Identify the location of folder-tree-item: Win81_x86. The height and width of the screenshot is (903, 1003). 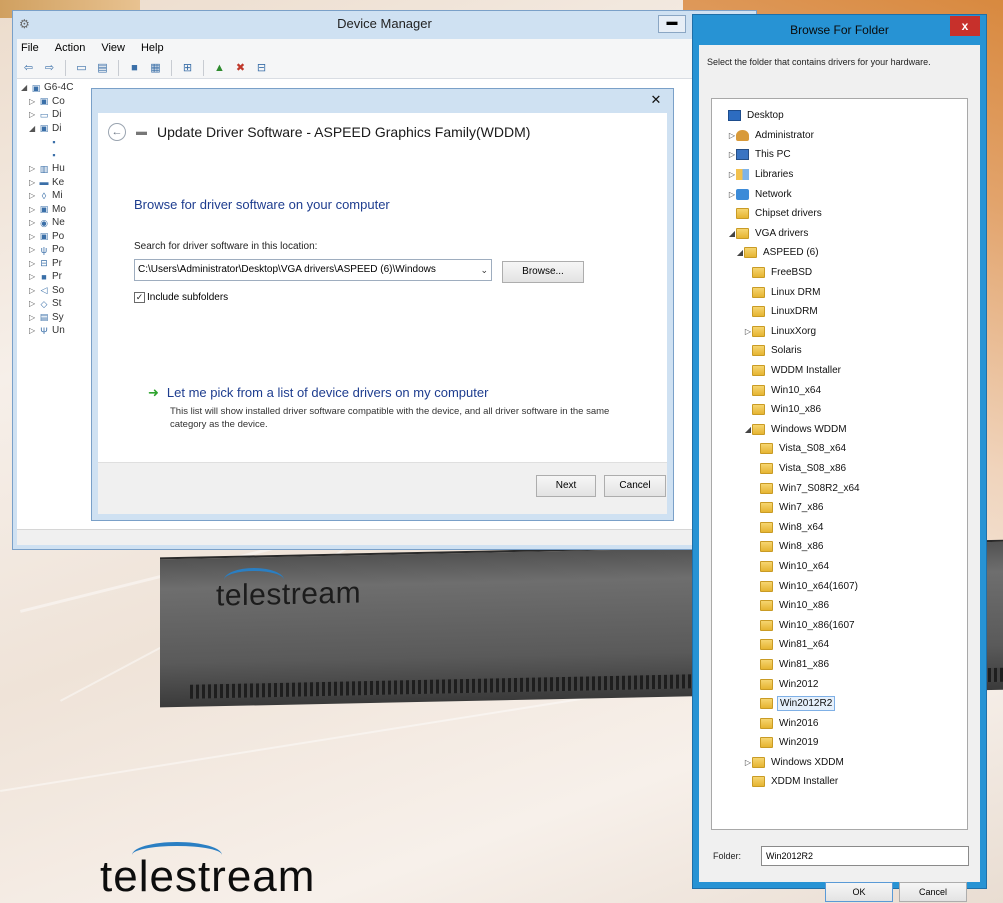
(839, 665).